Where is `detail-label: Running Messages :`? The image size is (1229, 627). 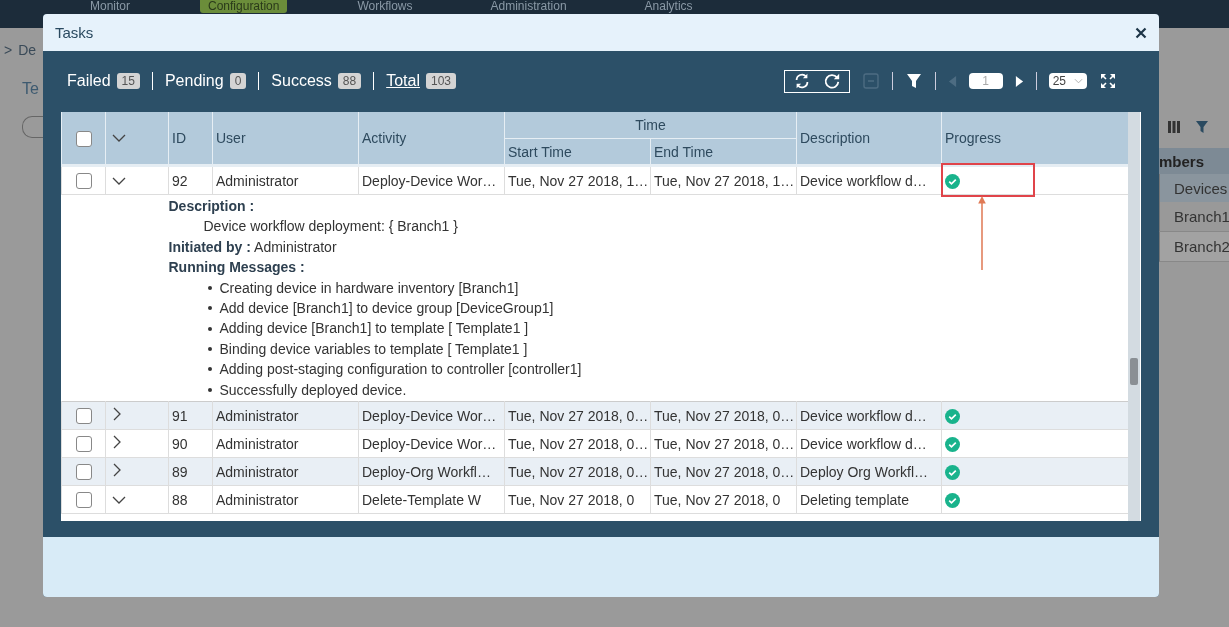 detail-label: Running Messages : is located at coordinates (236, 267).